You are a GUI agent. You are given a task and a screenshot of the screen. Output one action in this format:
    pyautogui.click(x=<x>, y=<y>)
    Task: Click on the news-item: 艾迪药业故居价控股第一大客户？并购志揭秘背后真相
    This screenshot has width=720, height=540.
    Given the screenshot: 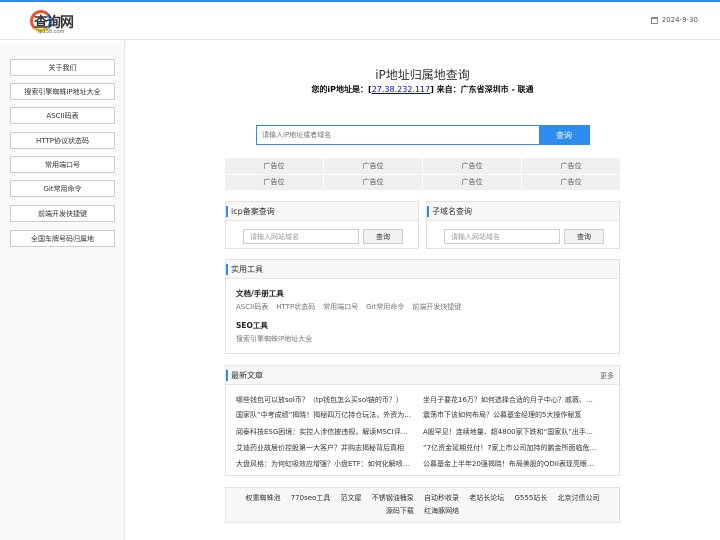 What is the action you would take?
    pyautogui.click(x=323, y=448)
    